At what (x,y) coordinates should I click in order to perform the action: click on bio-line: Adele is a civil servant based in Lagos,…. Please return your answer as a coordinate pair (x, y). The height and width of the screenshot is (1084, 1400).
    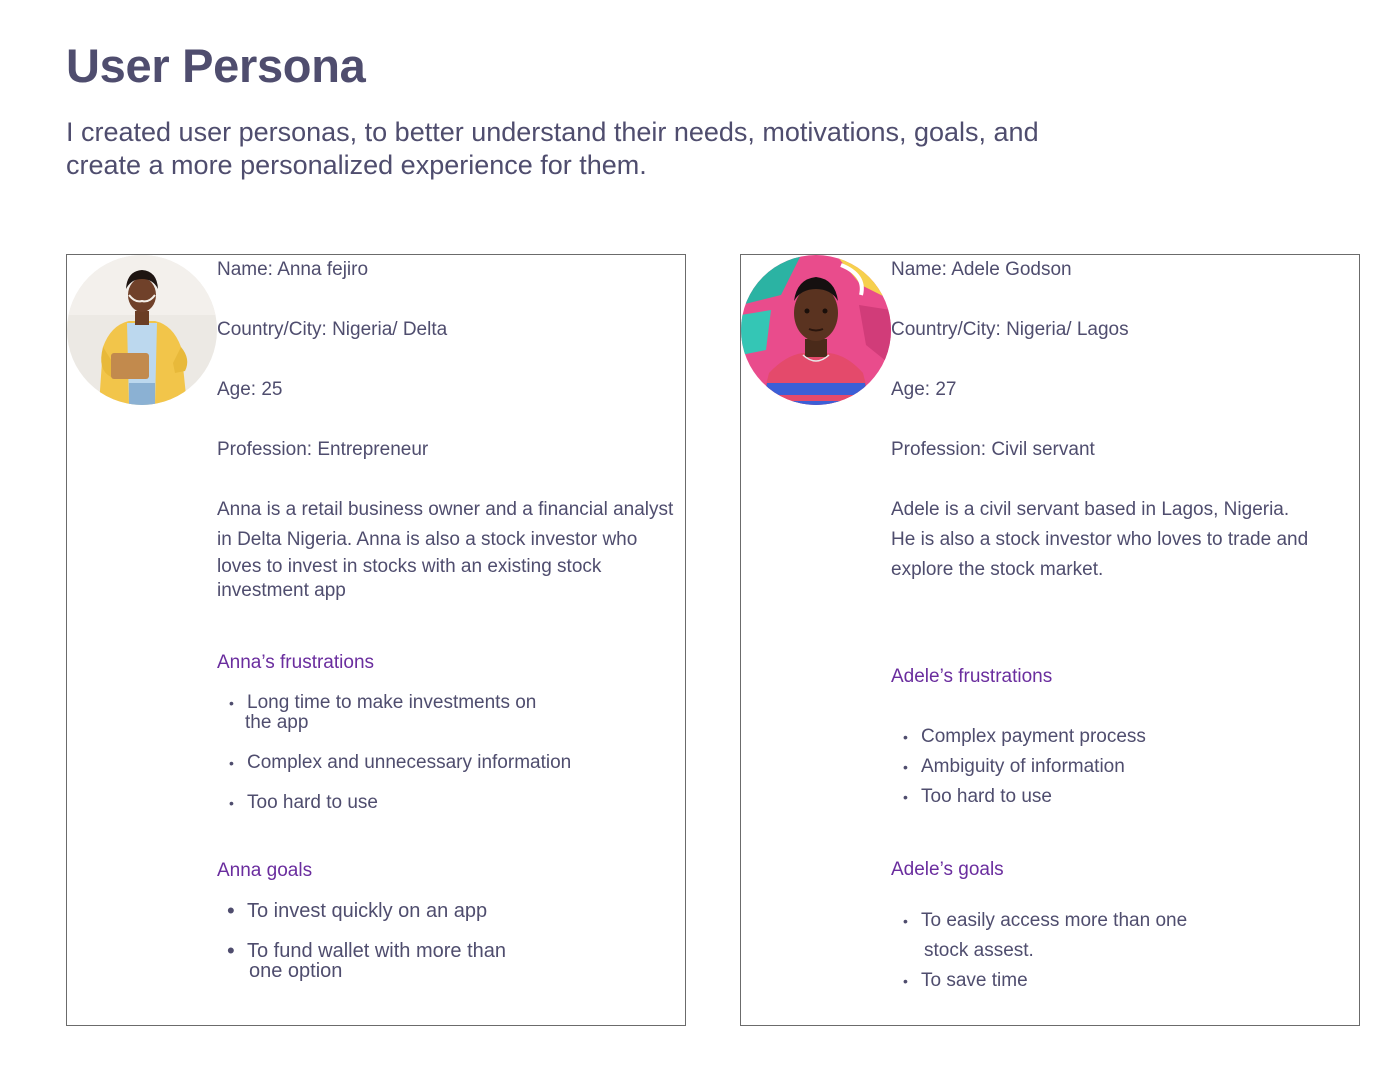
    Looking at the image, I should click on (1090, 509).